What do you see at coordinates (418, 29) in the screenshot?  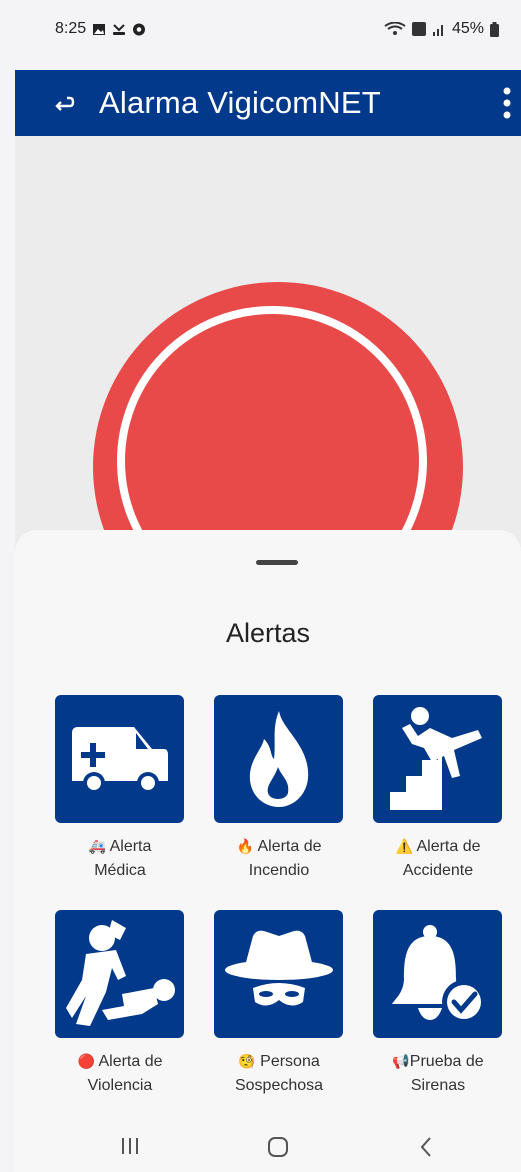 I see `volte-icon` at bounding box center [418, 29].